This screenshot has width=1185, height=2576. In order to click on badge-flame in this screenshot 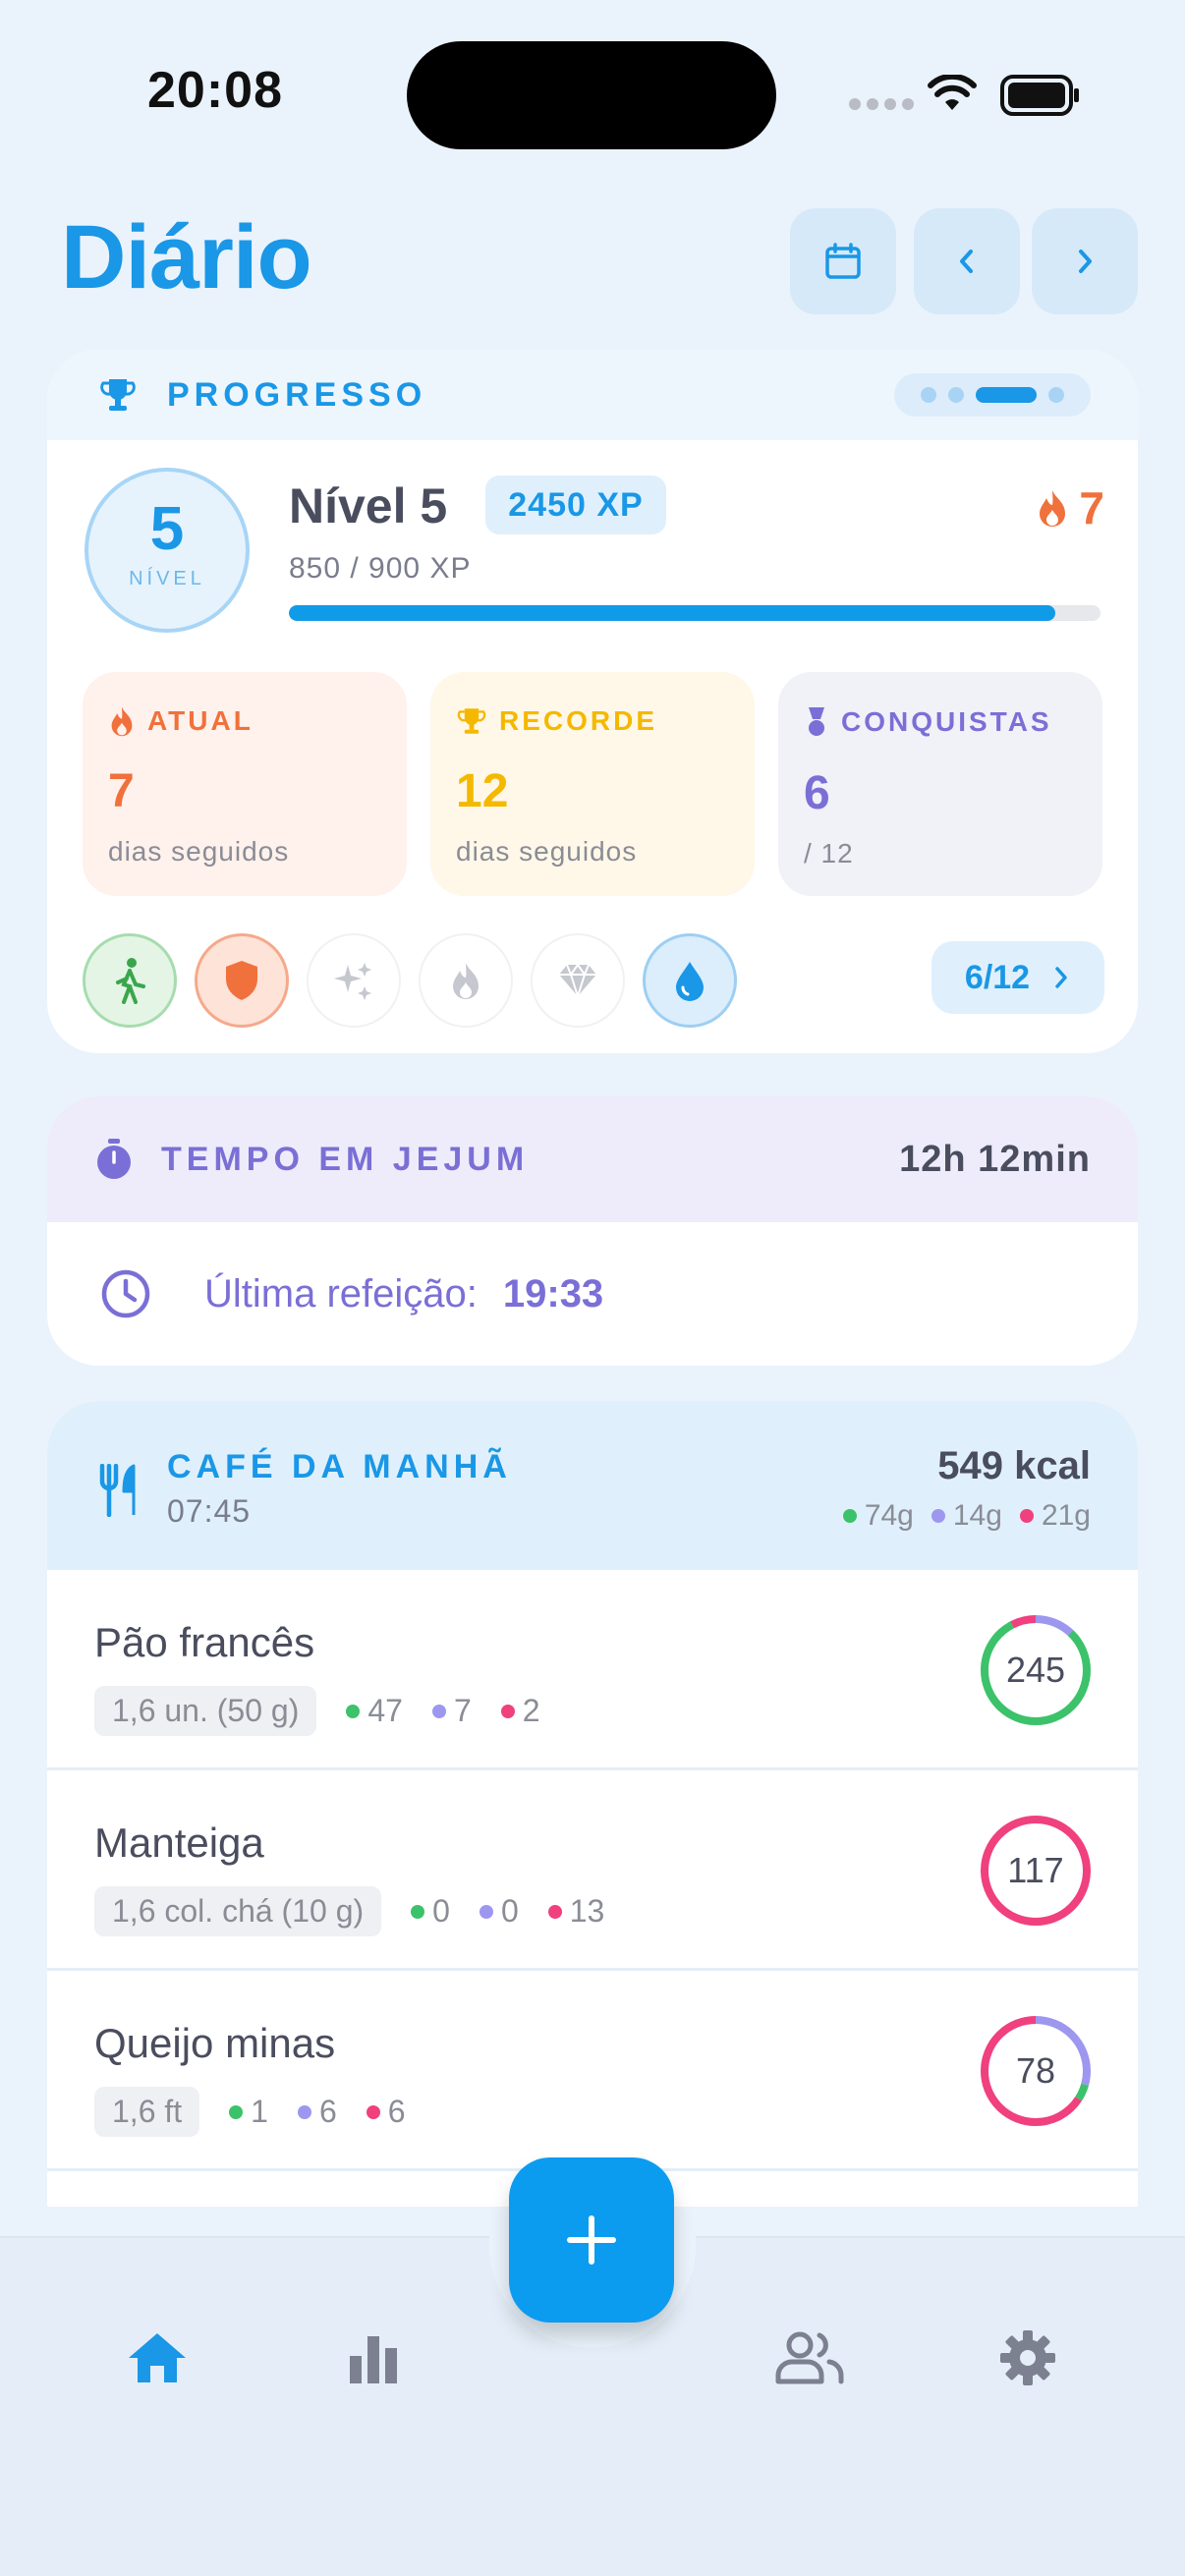, I will do `click(466, 980)`.